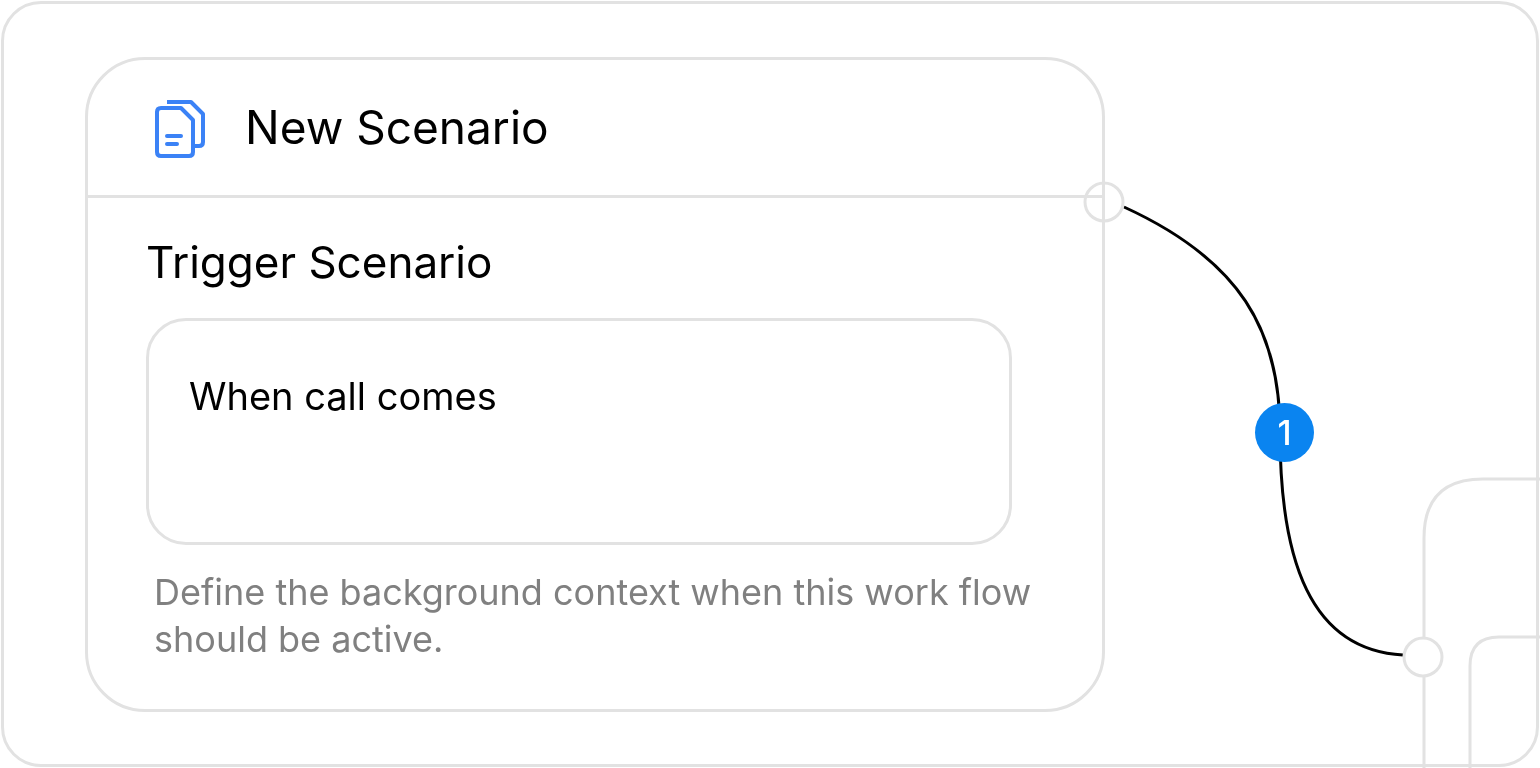 Image resolution: width=1540 pixels, height=768 pixels. Describe the element at coordinates (180, 127) in the screenshot. I see `document-icon` at that location.